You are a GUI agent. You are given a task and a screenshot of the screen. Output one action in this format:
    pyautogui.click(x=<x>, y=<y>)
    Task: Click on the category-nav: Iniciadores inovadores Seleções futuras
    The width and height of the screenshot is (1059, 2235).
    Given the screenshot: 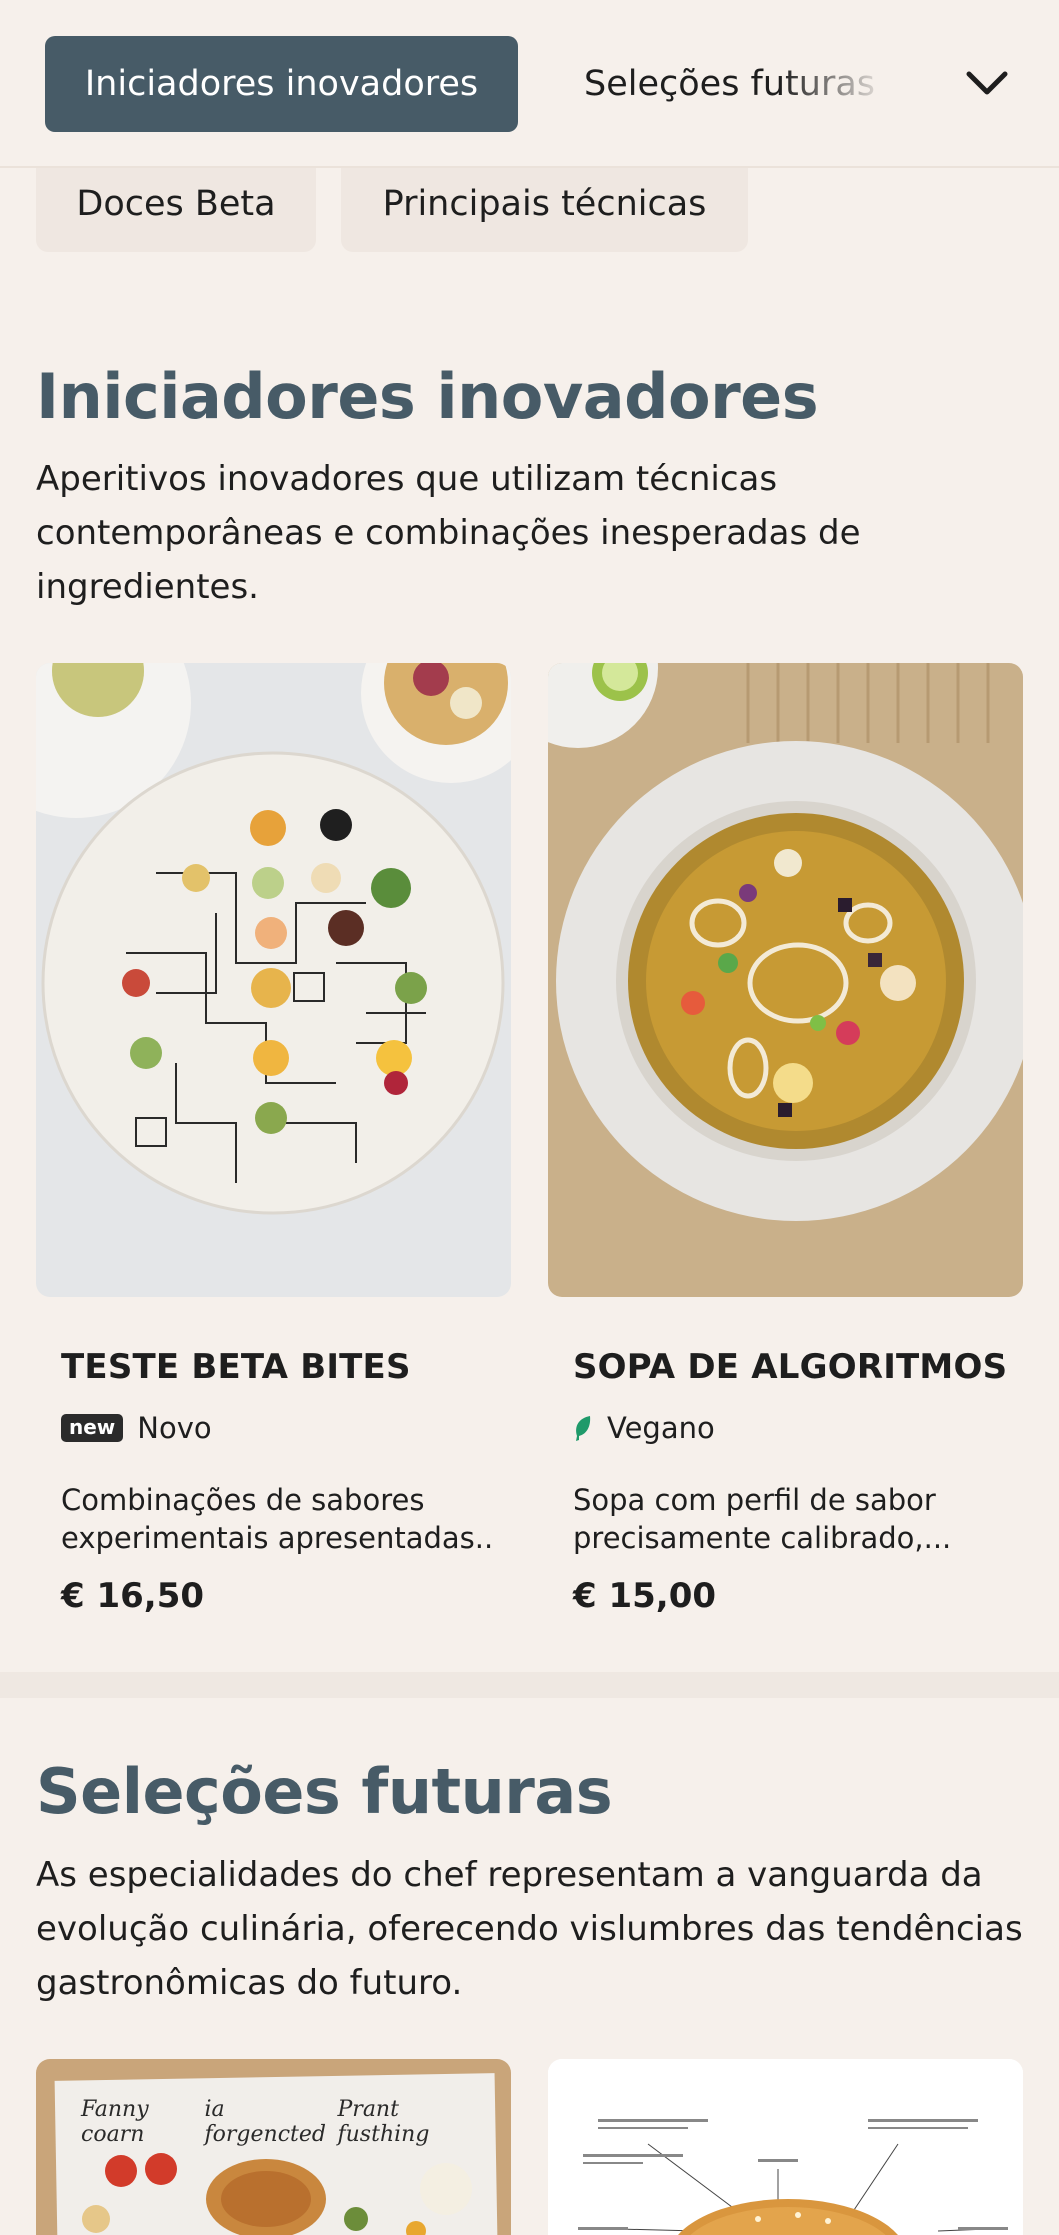 What is the action you would take?
    pyautogui.click(x=529, y=84)
    